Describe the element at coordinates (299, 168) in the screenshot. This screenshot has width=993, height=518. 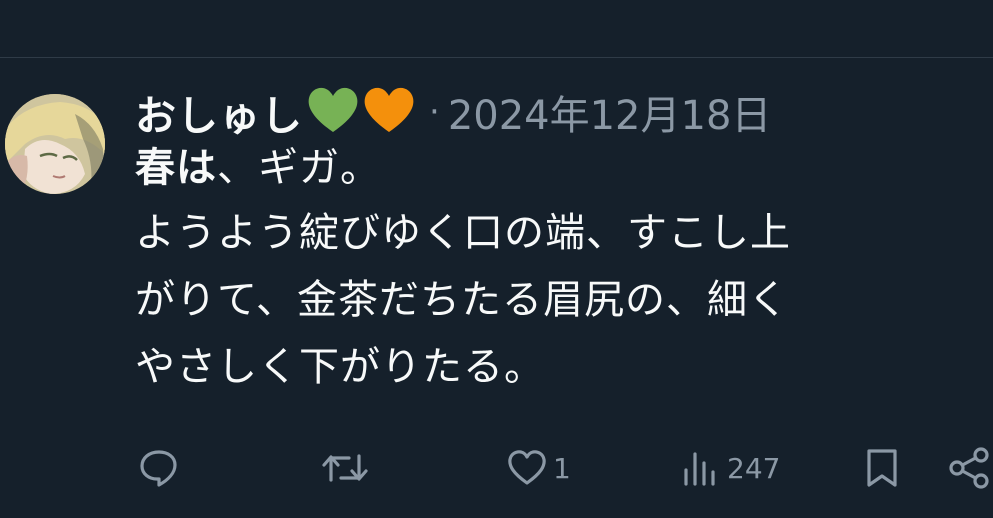
I see `tweet-text-rest: 、ギガ。` at that location.